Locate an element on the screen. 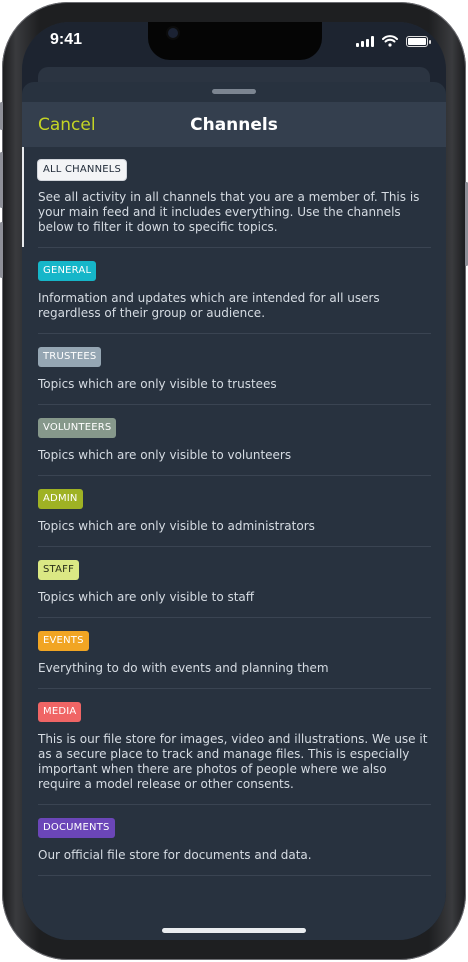 The height and width of the screenshot is (962, 468). channel-tag: EVENTS is located at coordinates (63, 641).